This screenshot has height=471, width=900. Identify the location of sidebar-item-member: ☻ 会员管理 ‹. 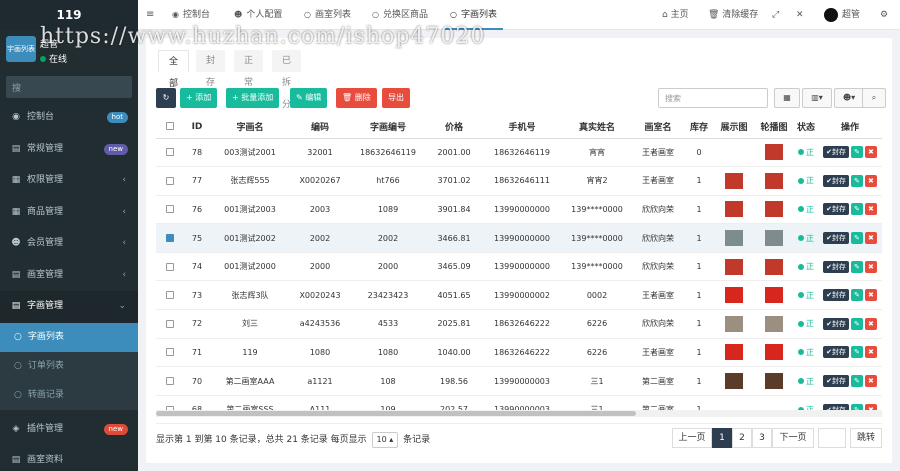
(69, 244).